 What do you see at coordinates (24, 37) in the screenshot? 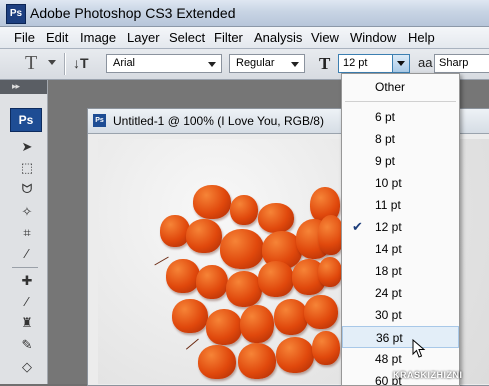
I see `menu-file: File` at bounding box center [24, 37].